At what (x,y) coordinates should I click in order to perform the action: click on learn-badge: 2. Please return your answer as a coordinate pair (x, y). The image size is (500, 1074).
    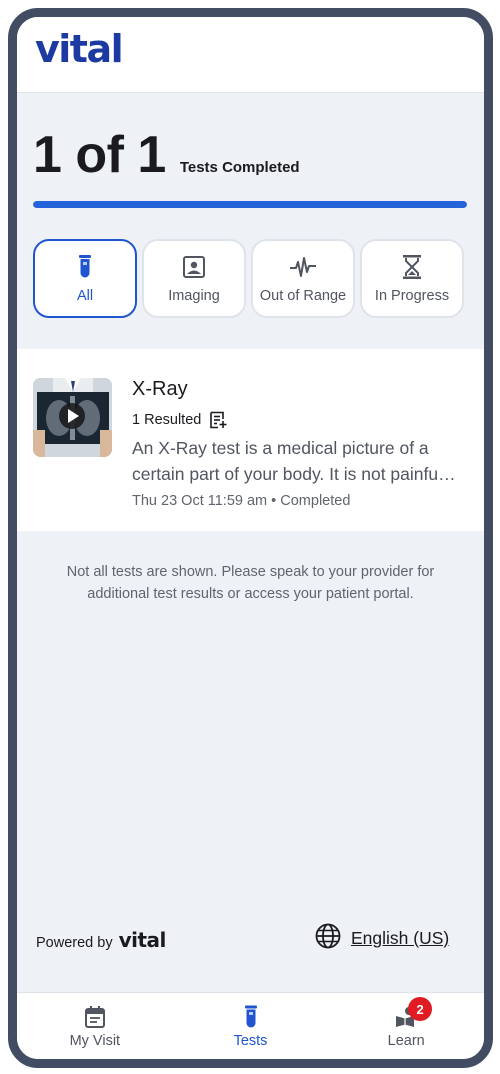
    Looking at the image, I should click on (420, 1009).